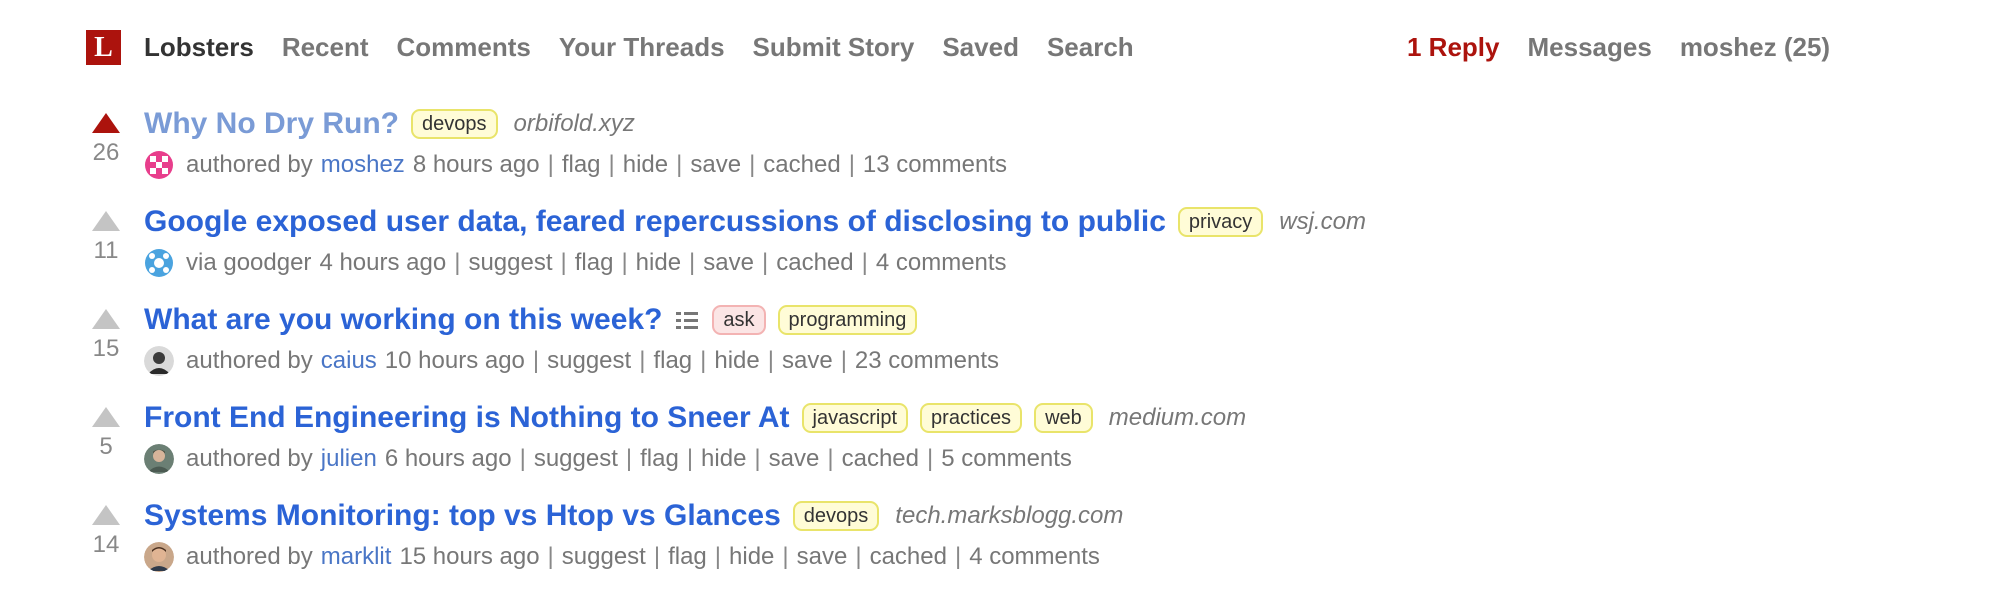  What do you see at coordinates (1322, 222) in the screenshot?
I see `story-domain: wsj.com` at bounding box center [1322, 222].